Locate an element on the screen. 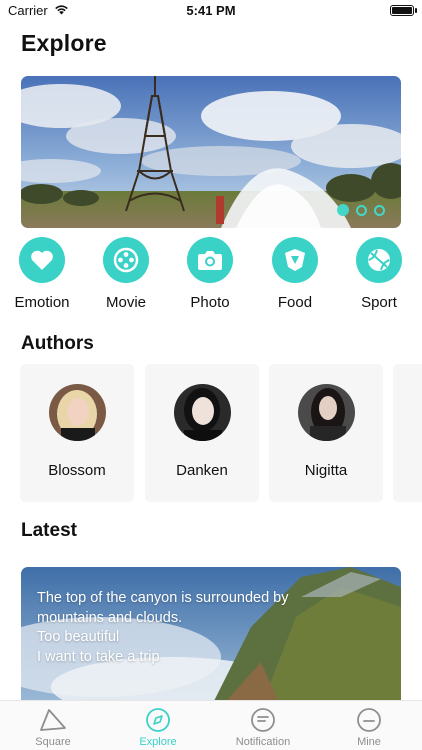 Image resolution: width=422 pixels, height=750 pixels. authors-heading: Authors is located at coordinates (57, 343).